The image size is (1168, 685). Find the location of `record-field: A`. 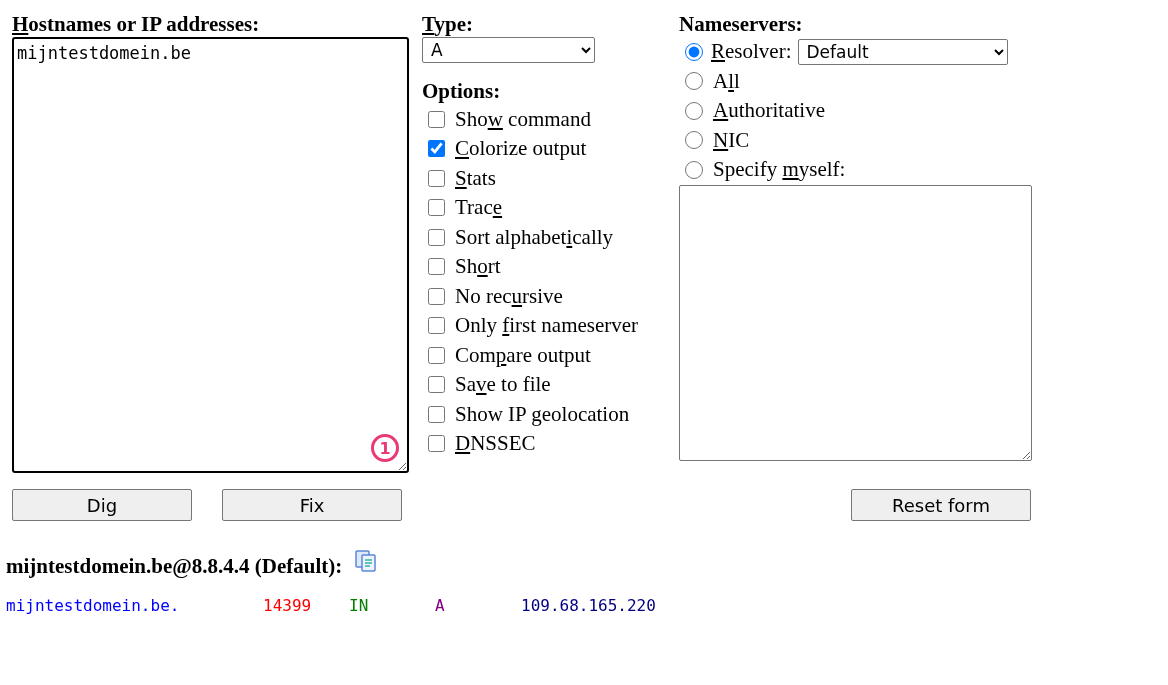

record-field: A is located at coordinates (478, 605).